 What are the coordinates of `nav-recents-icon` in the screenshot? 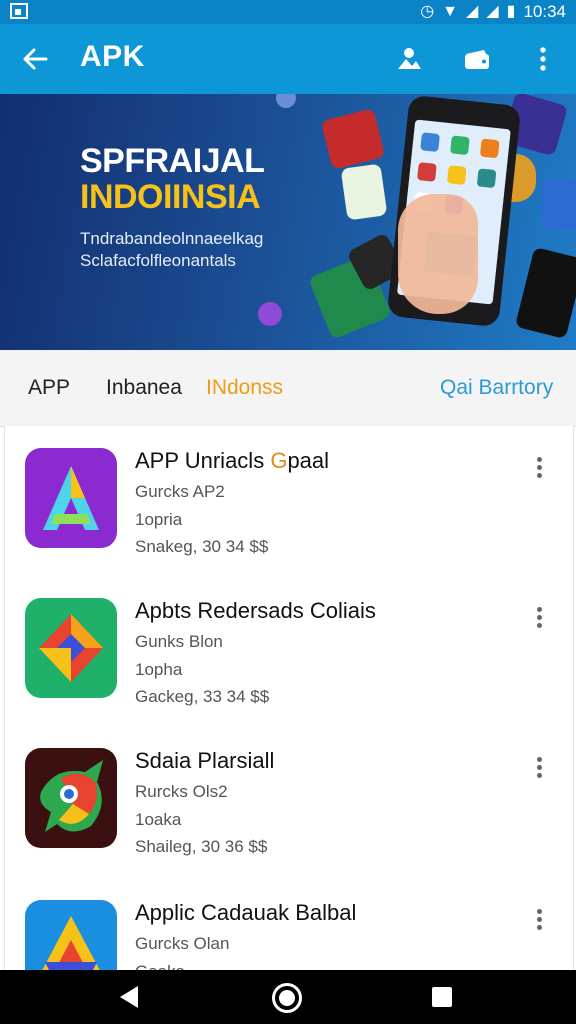 It's located at (442, 997).